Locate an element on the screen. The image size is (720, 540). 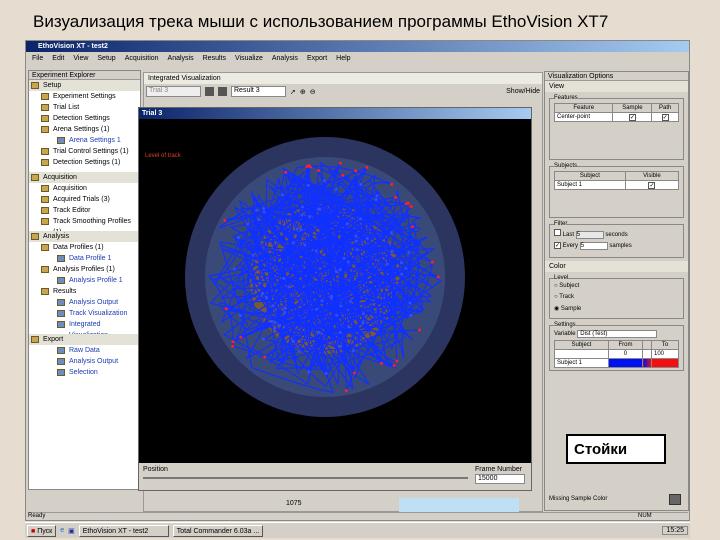
explorer-group: Analysis is located at coordinates (84, 236).